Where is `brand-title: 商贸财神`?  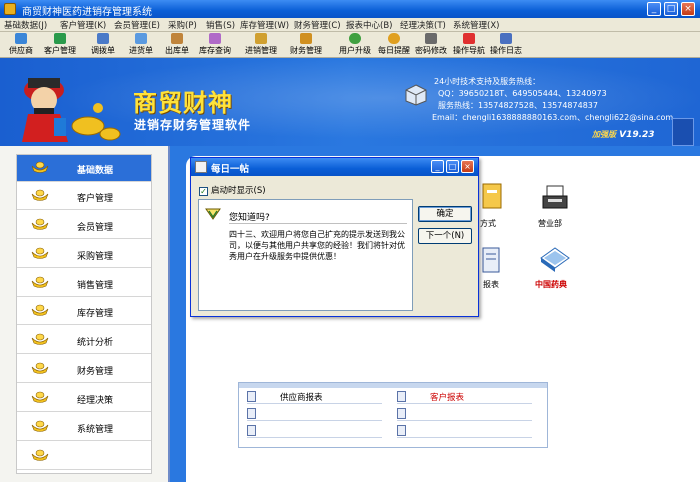 brand-title: 商贸财神 is located at coordinates (183, 103).